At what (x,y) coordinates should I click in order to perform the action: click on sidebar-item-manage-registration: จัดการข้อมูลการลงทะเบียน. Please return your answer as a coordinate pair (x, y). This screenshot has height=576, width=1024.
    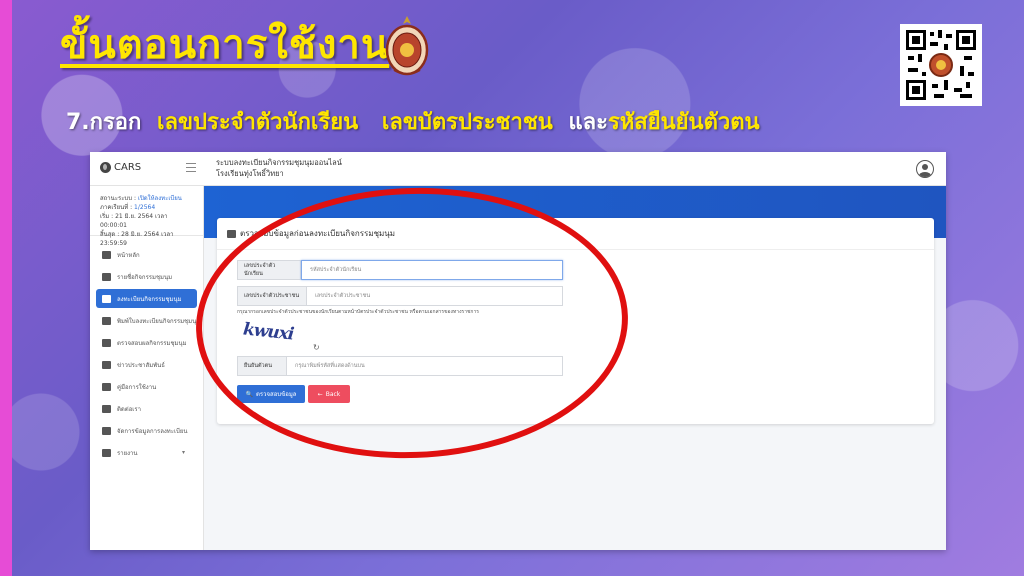
    Looking at the image, I should click on (146, 430).